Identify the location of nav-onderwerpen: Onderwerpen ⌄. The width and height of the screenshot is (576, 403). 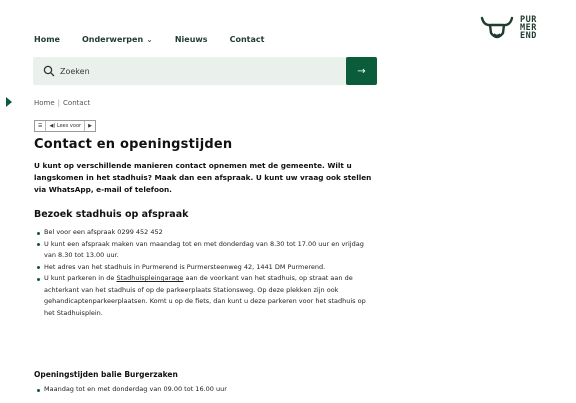
(117, 39).